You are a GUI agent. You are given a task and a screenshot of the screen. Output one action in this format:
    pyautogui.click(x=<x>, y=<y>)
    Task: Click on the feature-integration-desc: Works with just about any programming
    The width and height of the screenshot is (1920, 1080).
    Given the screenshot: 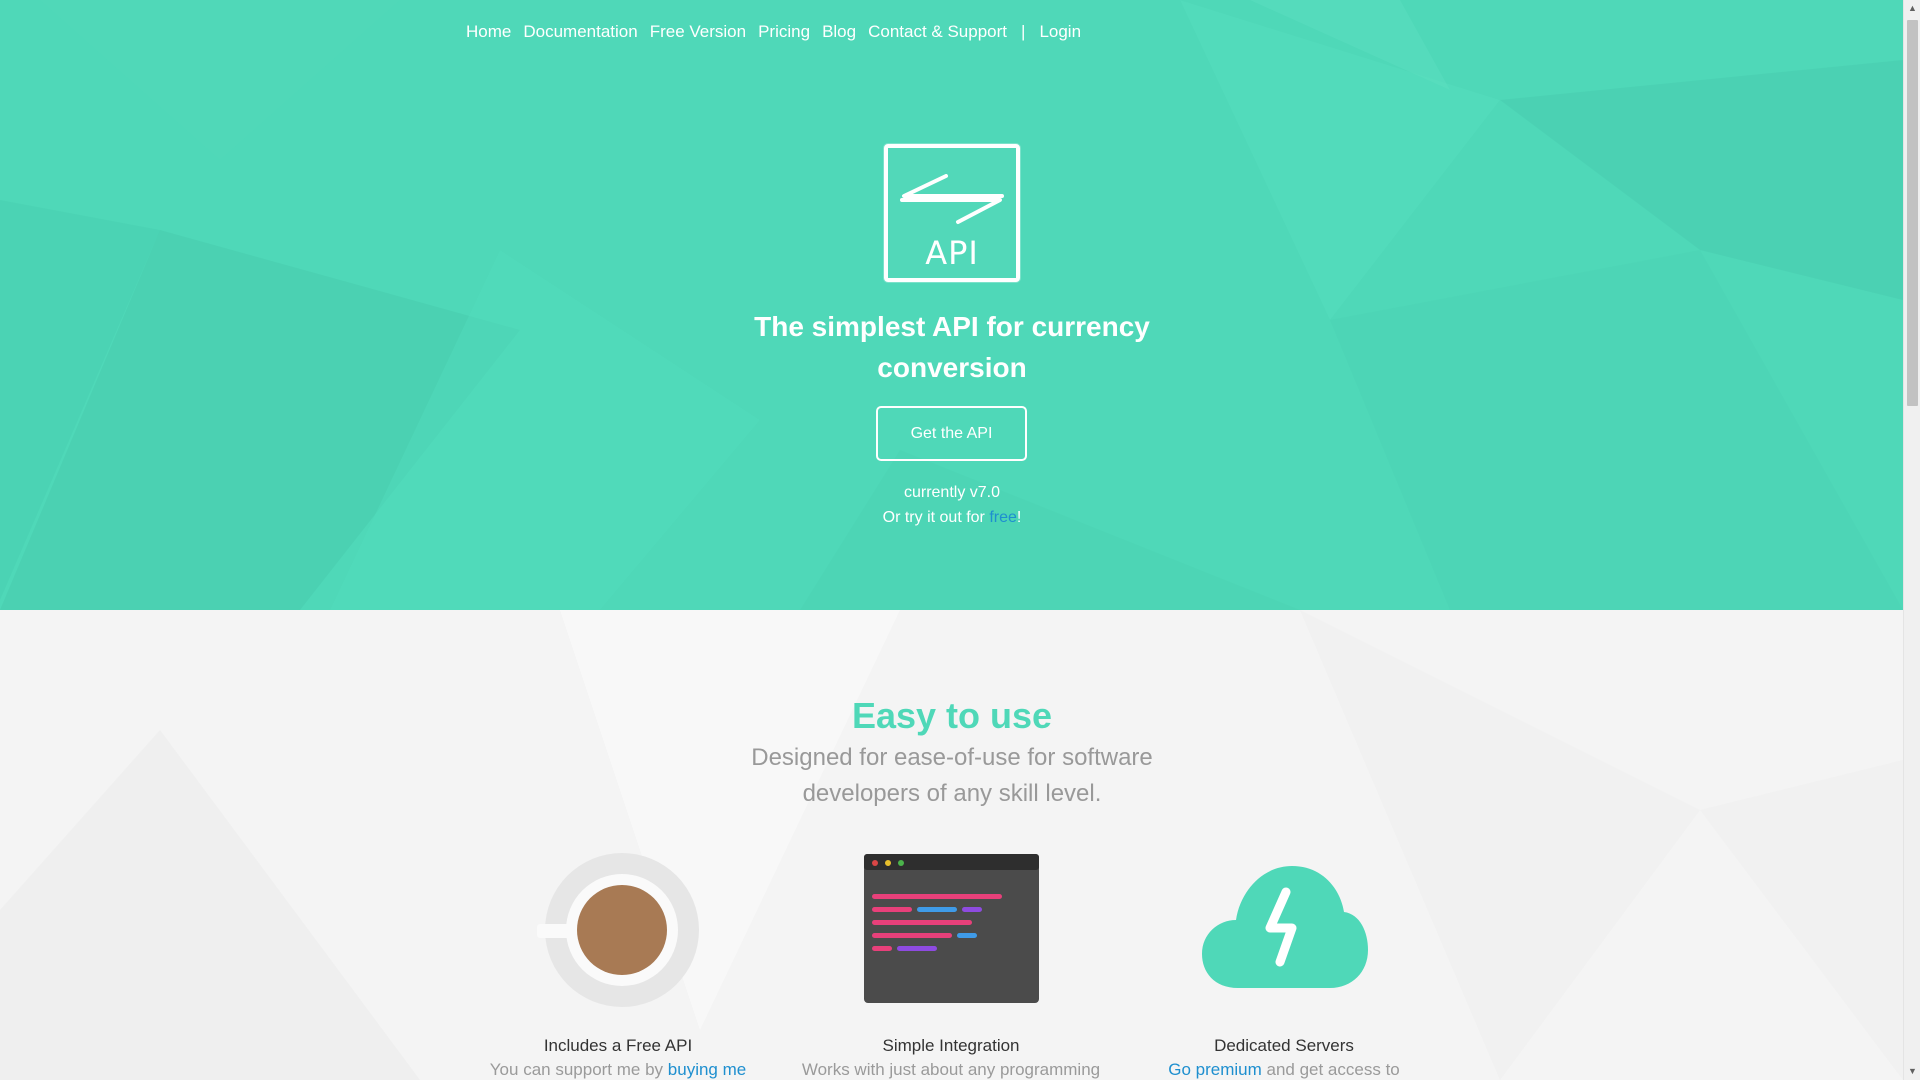 What is the action you would take?
    pyautogui.click(x=951, y=1069)
    